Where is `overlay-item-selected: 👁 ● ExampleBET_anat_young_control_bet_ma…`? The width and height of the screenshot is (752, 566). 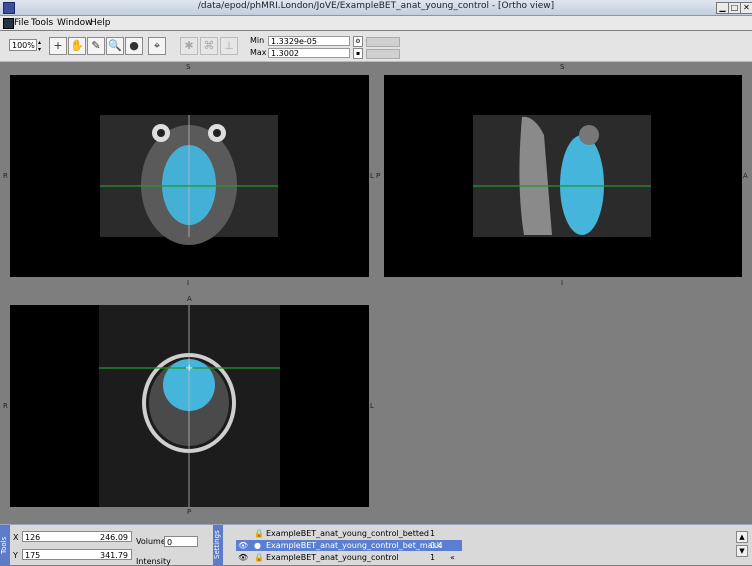
overlay-item-selected: 👁 ● ExampleBET_anat_young_control_bet_ma… is located at coordinates (349, 545).